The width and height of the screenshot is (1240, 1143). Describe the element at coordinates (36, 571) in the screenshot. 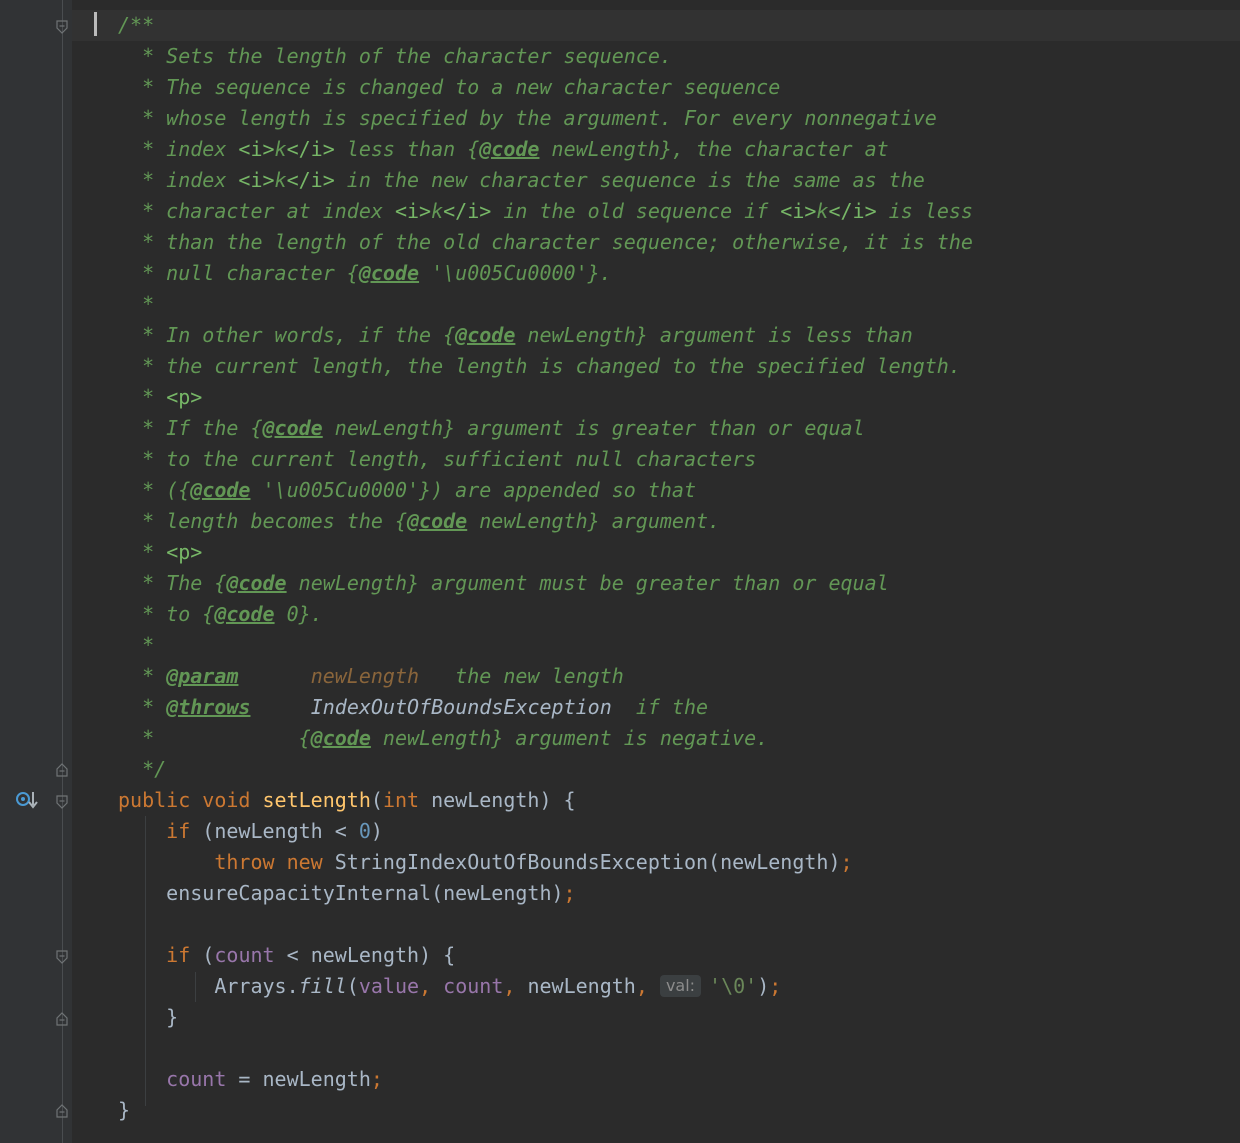

I see `editor-gutter` at that location.